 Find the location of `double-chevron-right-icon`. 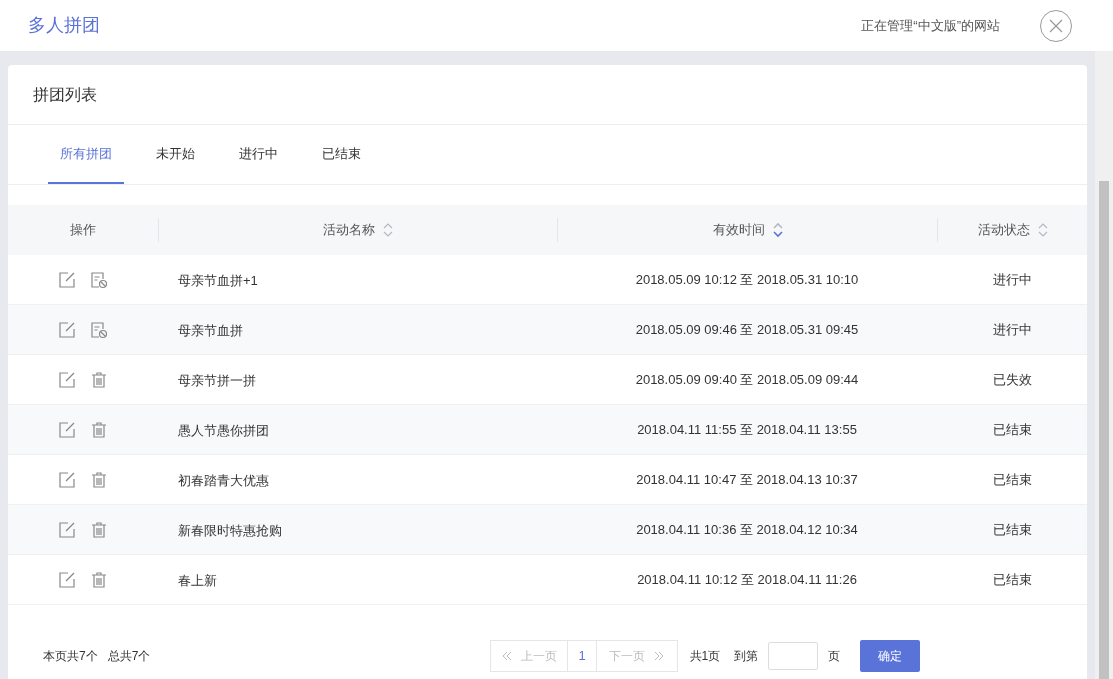

double-chevron-right-icon is located at coordinates (658, 656).